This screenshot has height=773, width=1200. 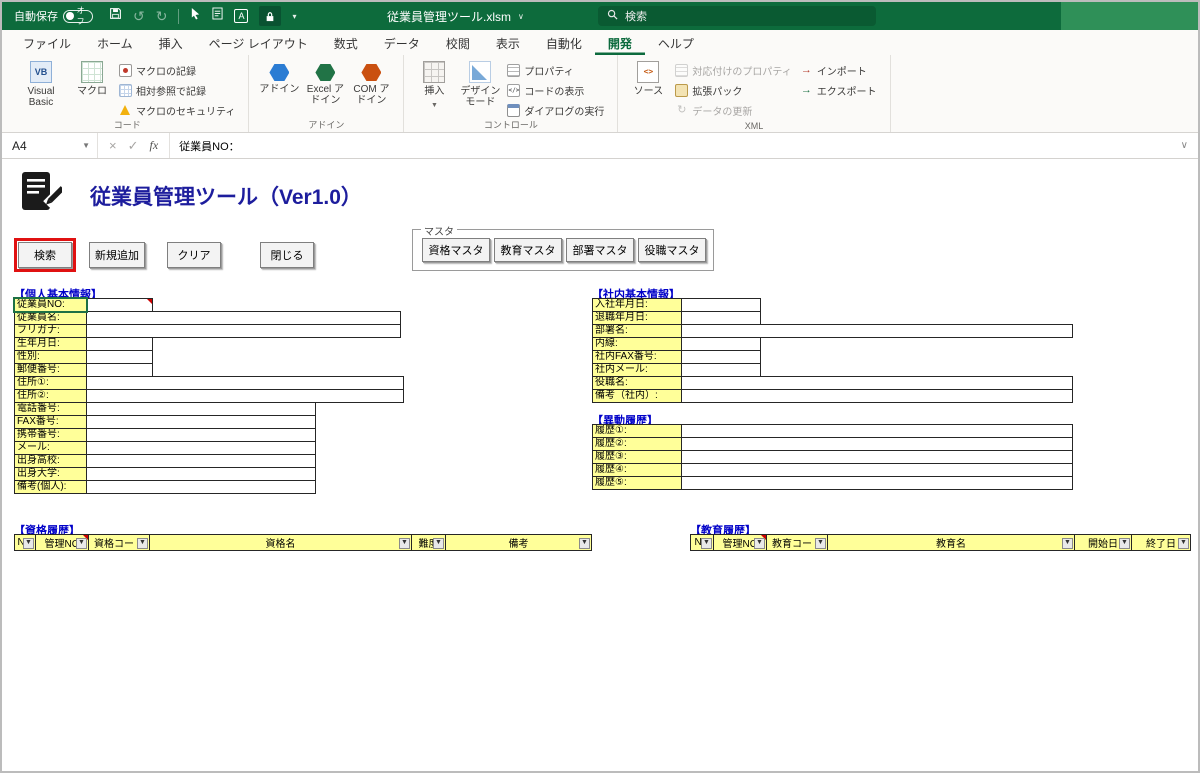 What do you see at coordinates (171, 42) in the screenshot?
I see `ribbon-tab-insert: 挿入` at bounding box center [171, 42].